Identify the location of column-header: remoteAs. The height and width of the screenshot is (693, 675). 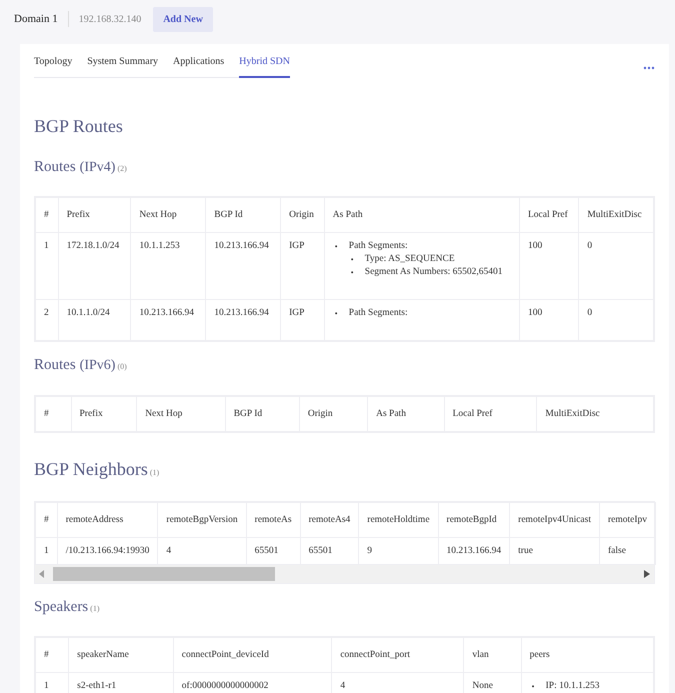
(273, 520).